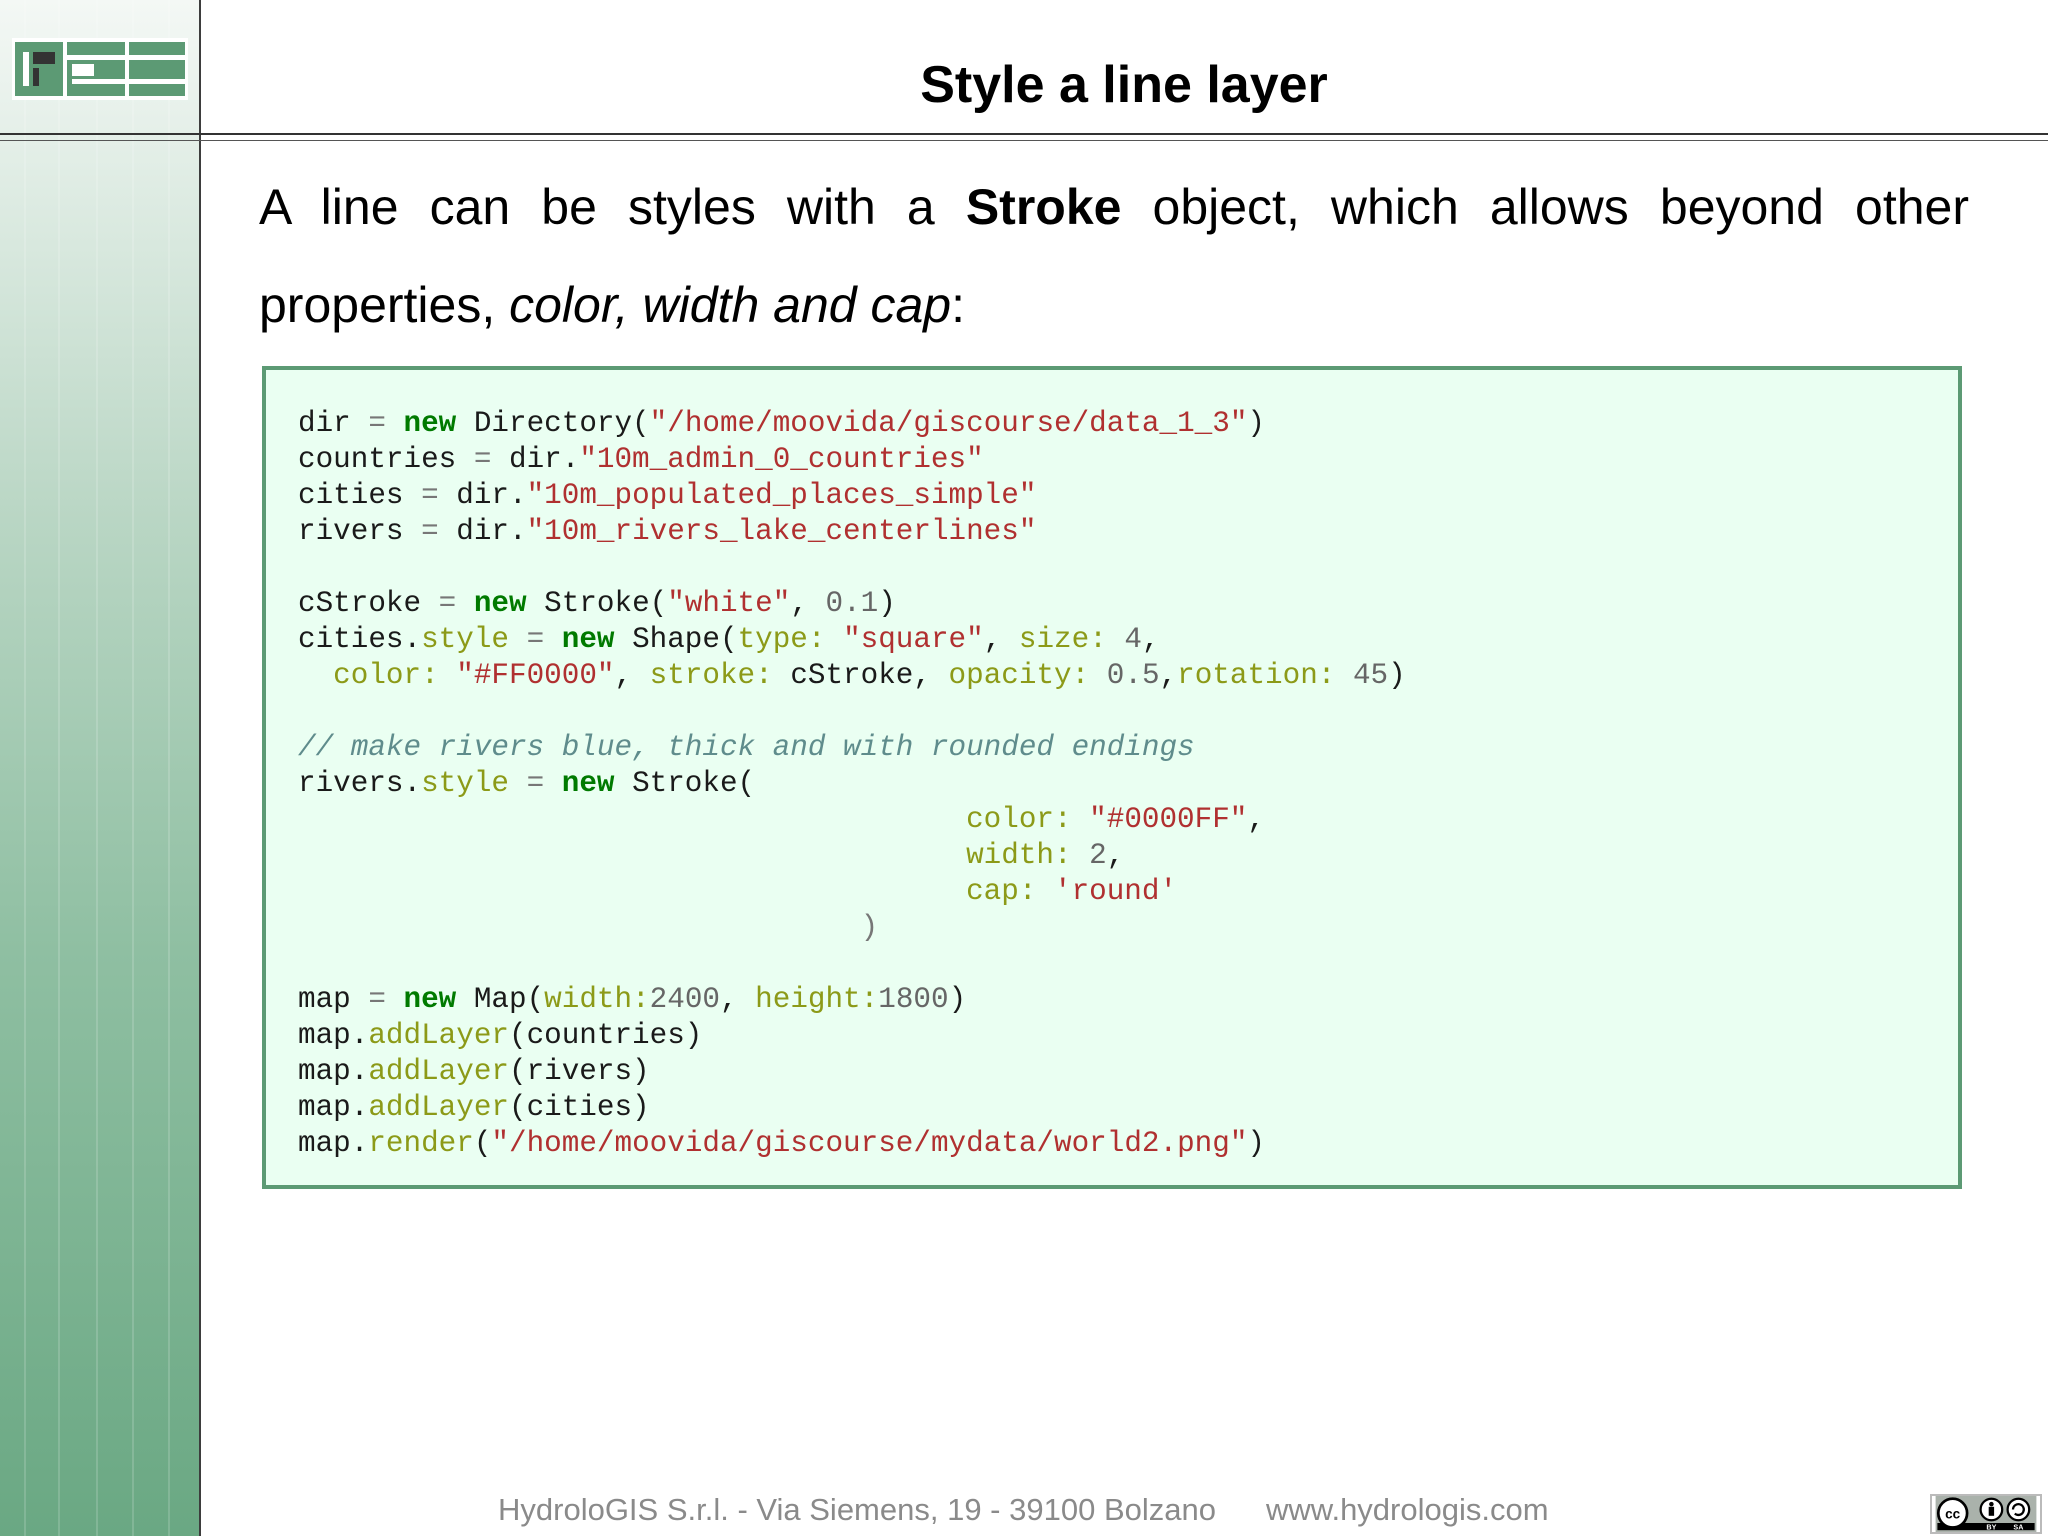 The width and height of the screenshot is (2048, 1536). What do you see at coordinates (100, 768) in the screenshot?
I see `sidebar-decoration` at bounding box center [100, 768].